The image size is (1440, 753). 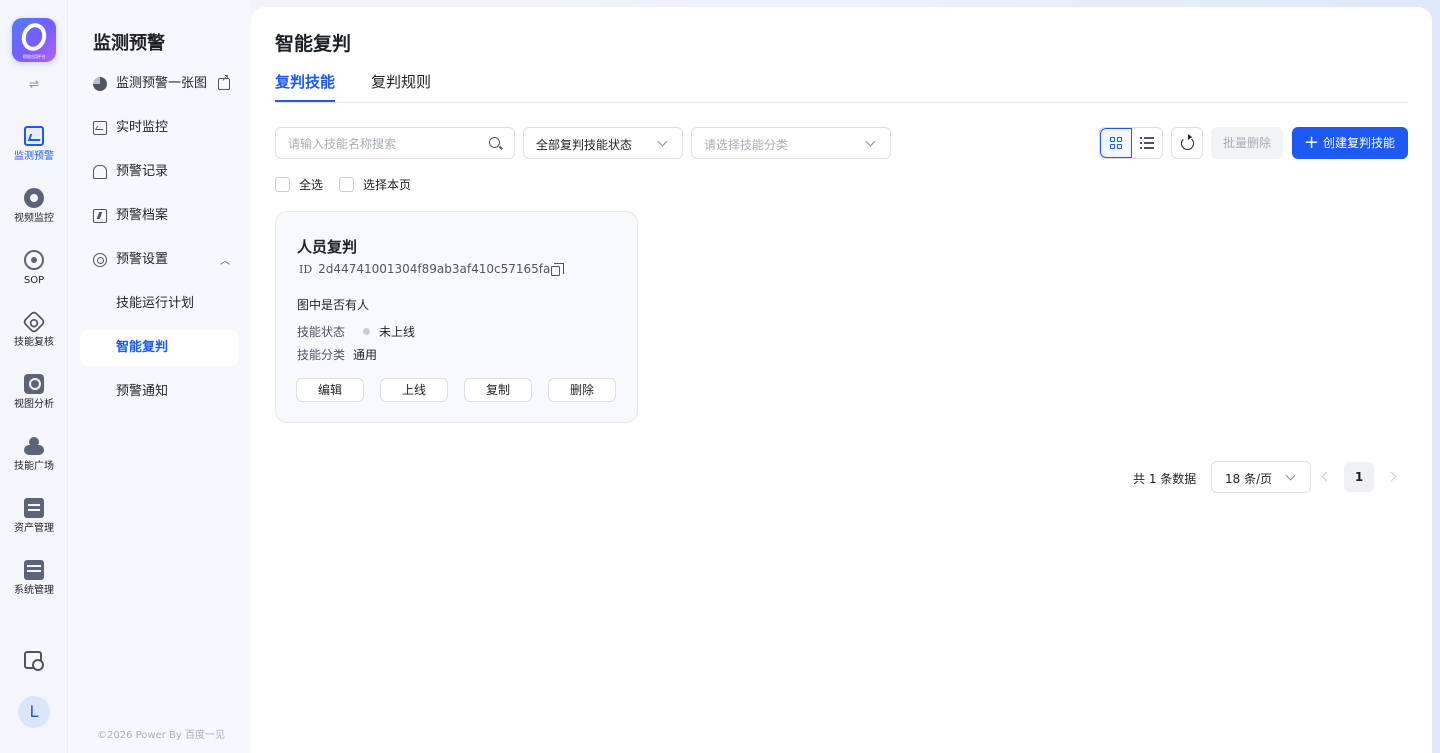 I want to click on page-title: 智能复判, so click(x=313, y=44).